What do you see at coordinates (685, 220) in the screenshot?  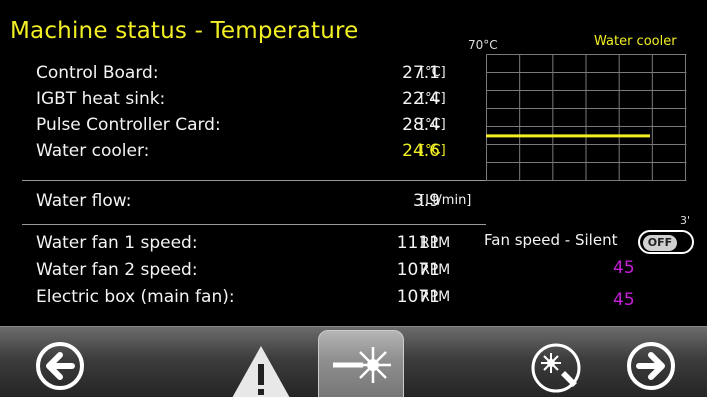 I see `scale-tick: 3'` at bounding box center [685, 220].